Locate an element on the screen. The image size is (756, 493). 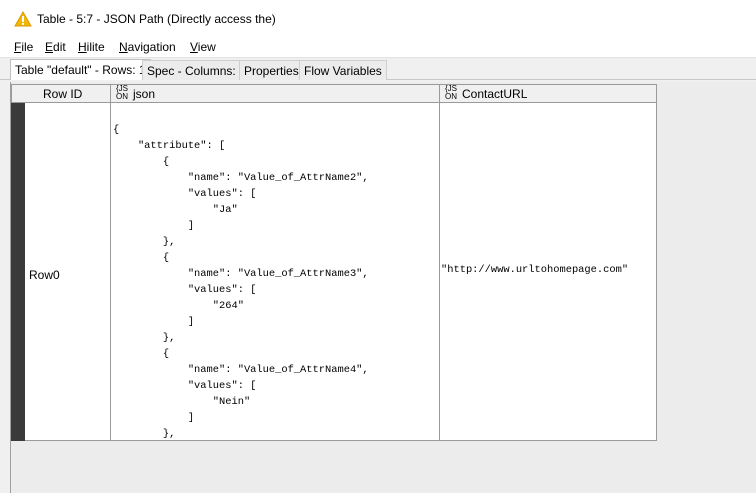
row-marker is located at coordinates (18, 272).